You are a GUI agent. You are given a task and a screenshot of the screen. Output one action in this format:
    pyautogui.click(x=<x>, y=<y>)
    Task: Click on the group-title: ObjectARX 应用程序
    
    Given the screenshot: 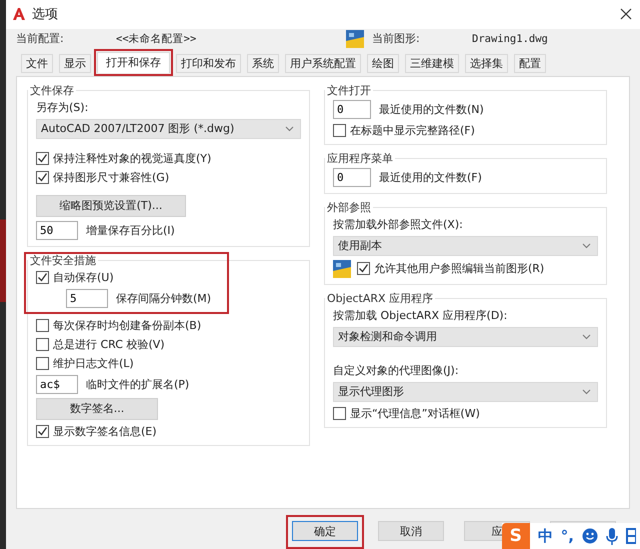 What is the action you would take?
    pyautogui.click(x=380, y=298)
    